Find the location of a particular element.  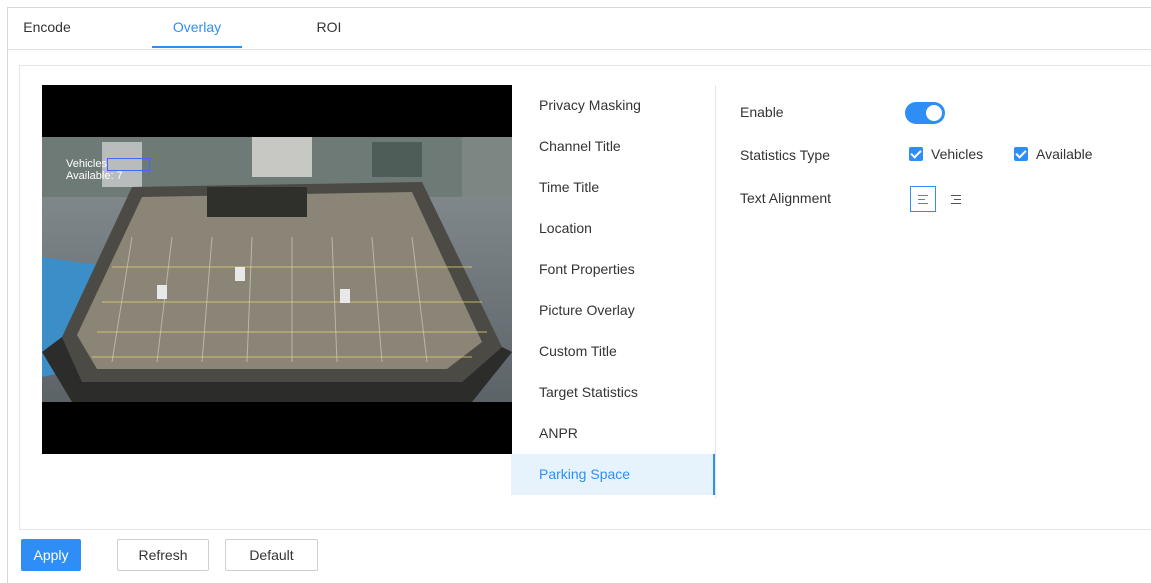

osd-vehicles-label: Vehicles is located at coordinates (86, 164).